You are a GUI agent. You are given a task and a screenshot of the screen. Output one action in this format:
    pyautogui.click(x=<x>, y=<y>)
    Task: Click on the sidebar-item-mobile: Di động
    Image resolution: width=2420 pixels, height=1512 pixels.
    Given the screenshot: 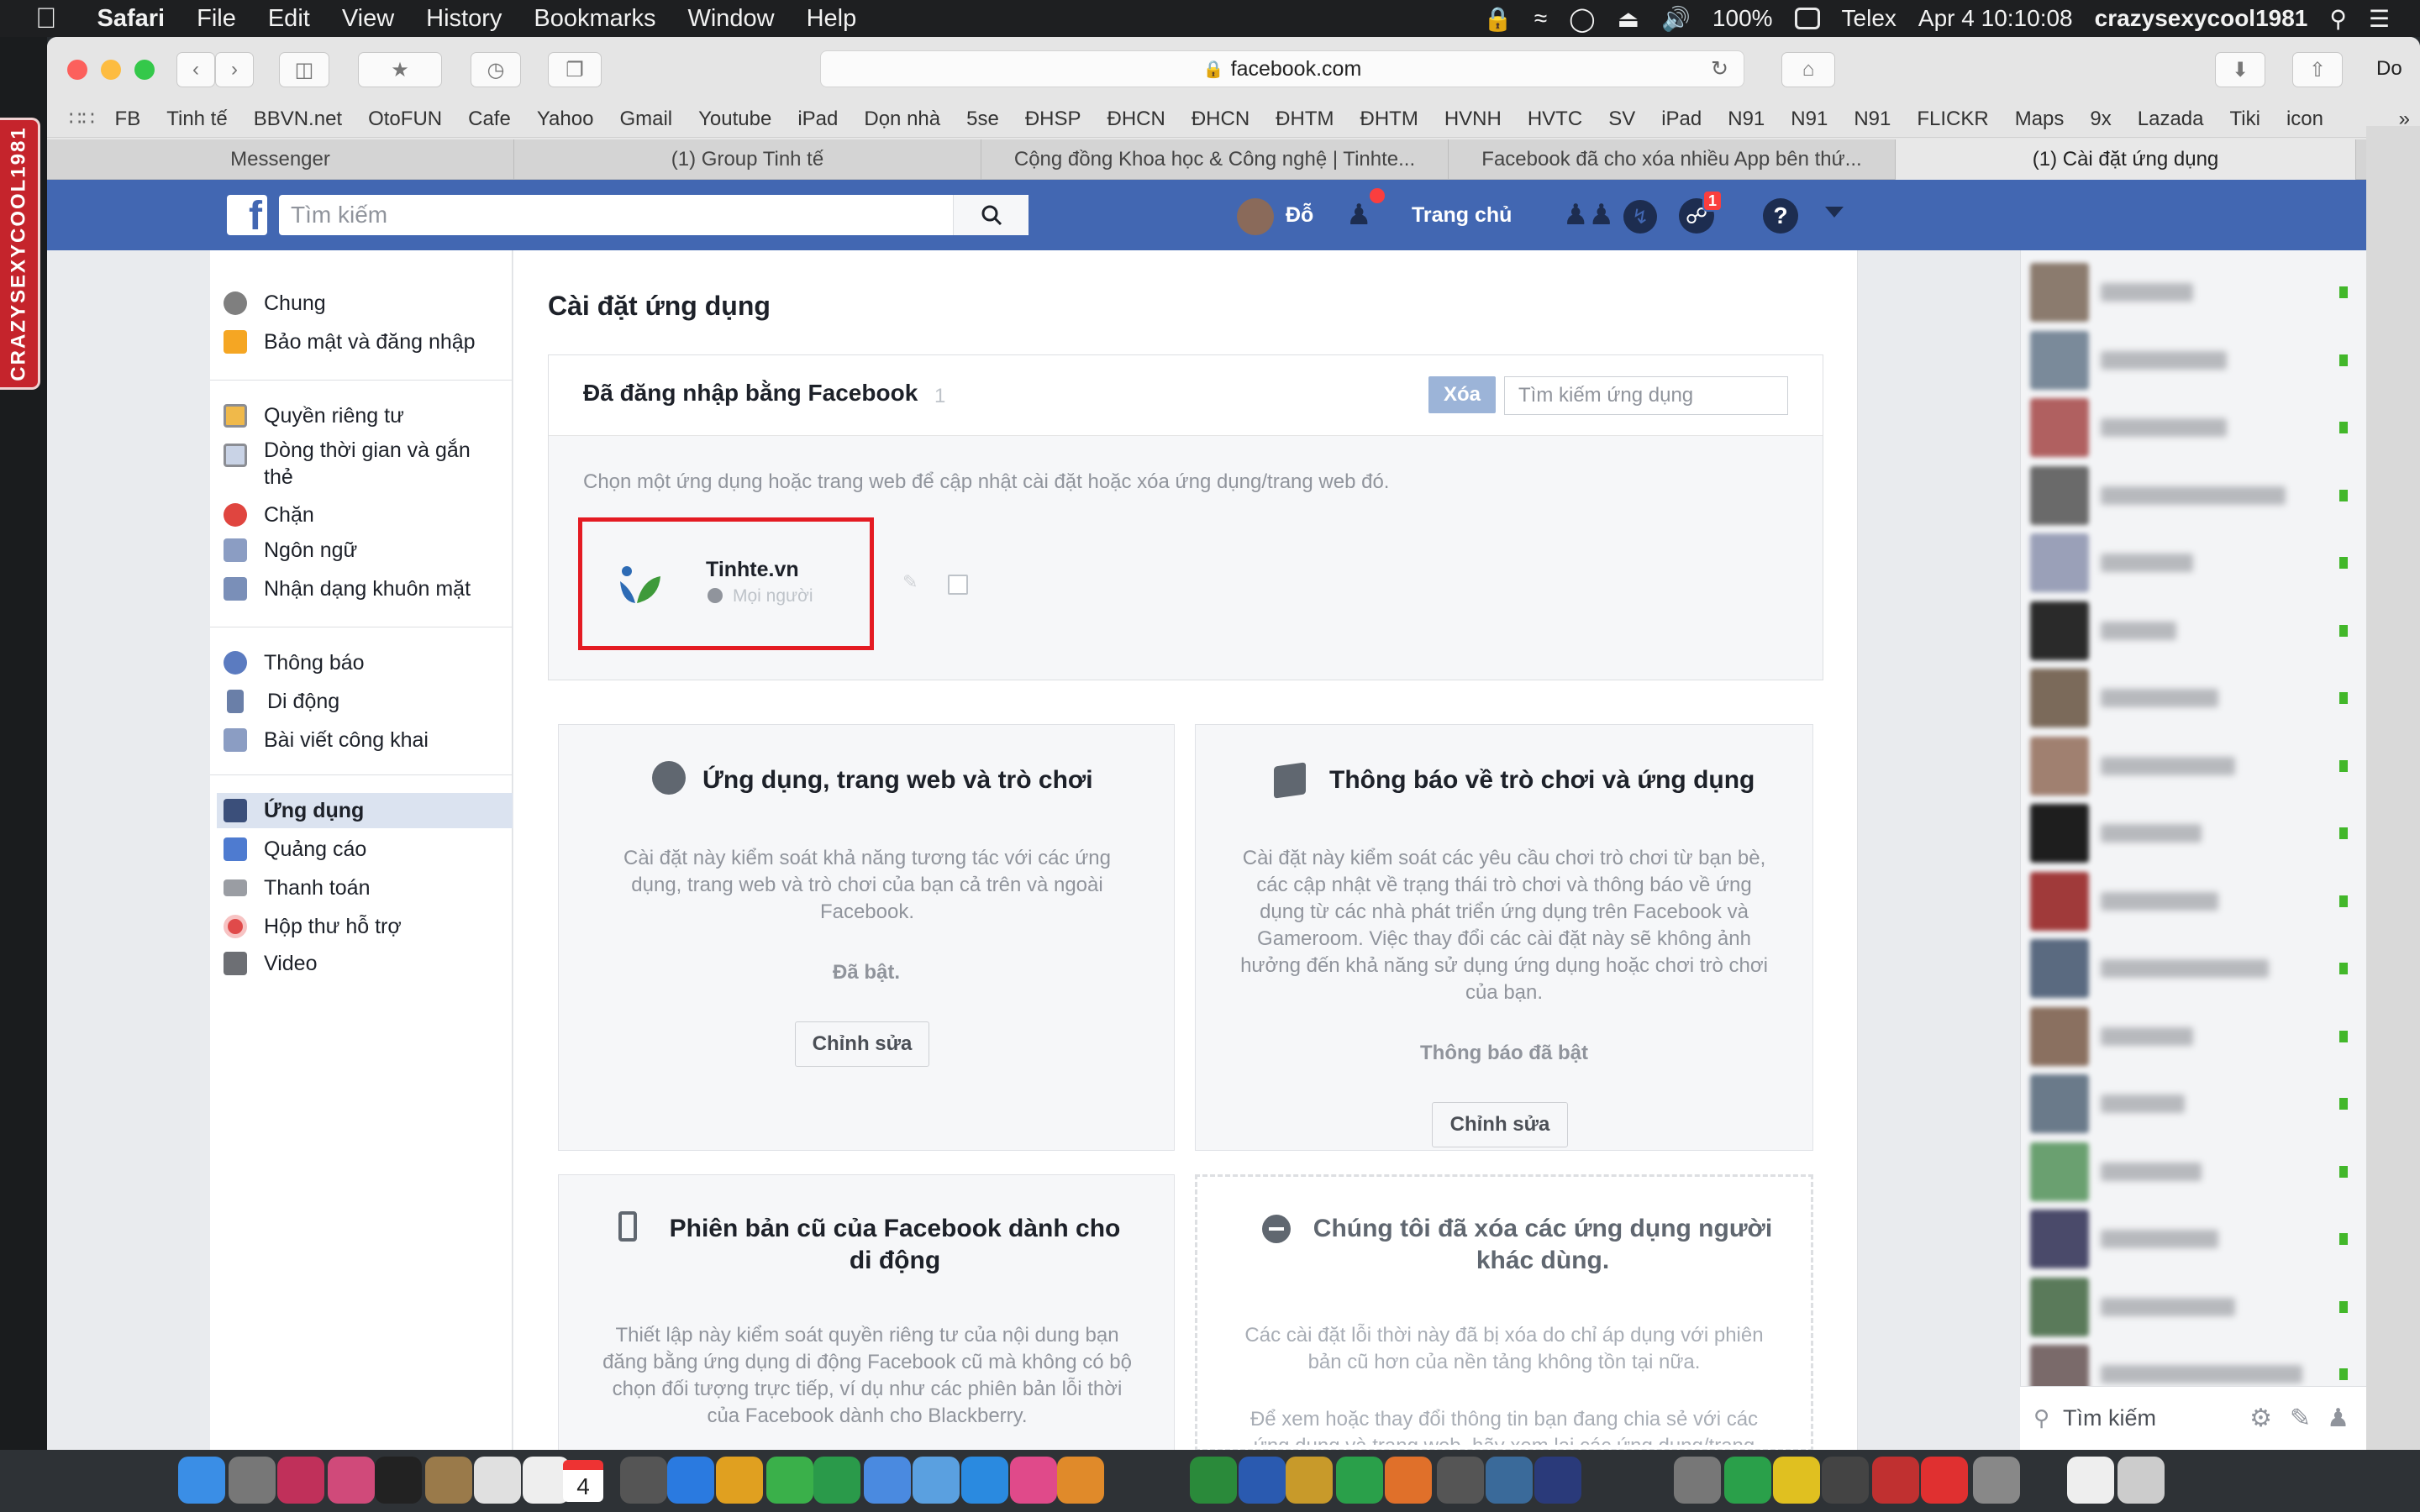 What is the action you would take?
    pyautogui.click(x=365, y=701)
    